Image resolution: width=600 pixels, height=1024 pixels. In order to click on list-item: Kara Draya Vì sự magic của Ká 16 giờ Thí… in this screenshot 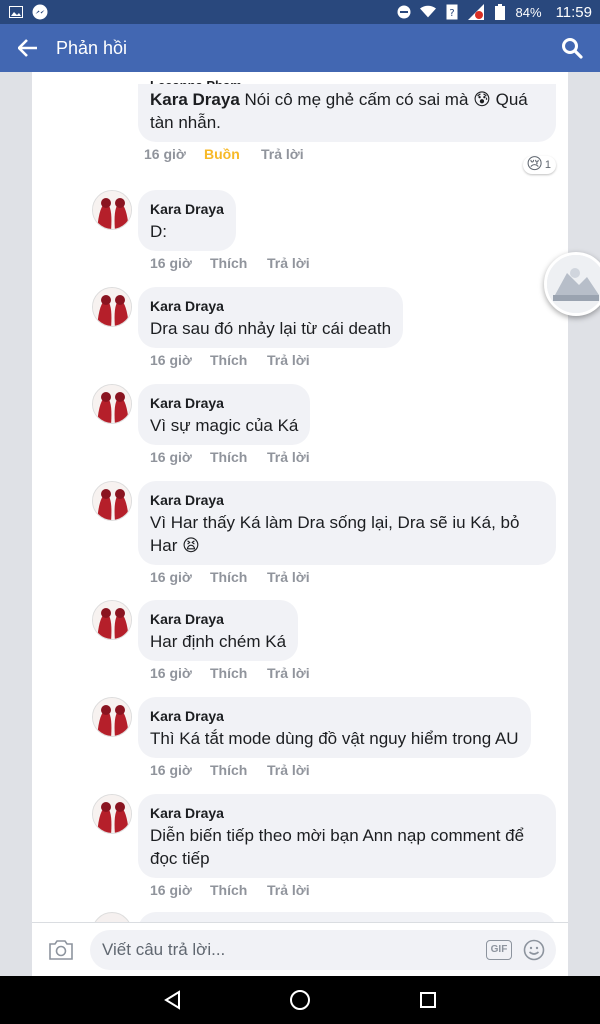, I will do `click(327, 424)`.